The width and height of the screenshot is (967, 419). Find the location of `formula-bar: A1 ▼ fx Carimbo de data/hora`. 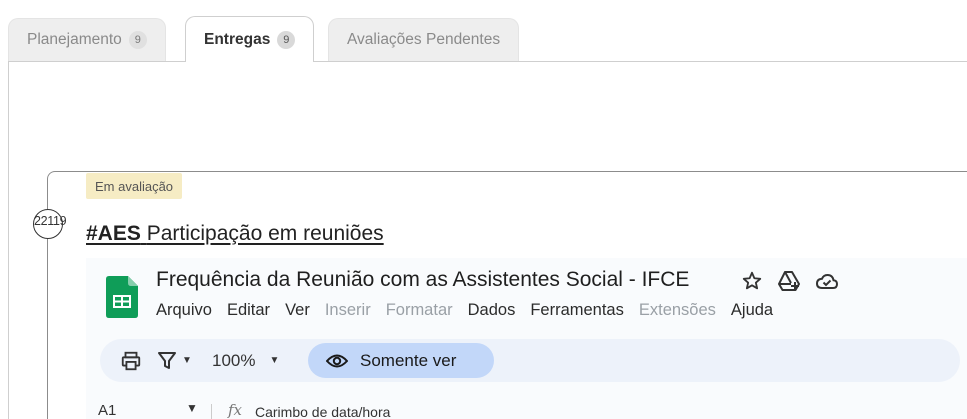

formula-bar: A1 ▼ fx Carimbo de data/hora is located at coordinates (526, 408).